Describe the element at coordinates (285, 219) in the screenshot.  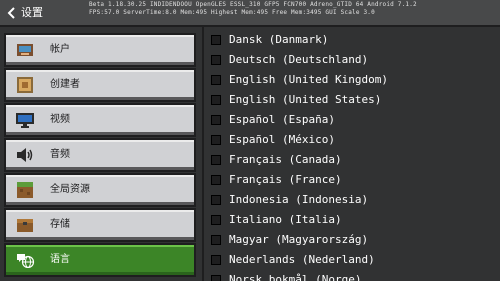
I see `language-label: Italiano (Italia)` at that location.